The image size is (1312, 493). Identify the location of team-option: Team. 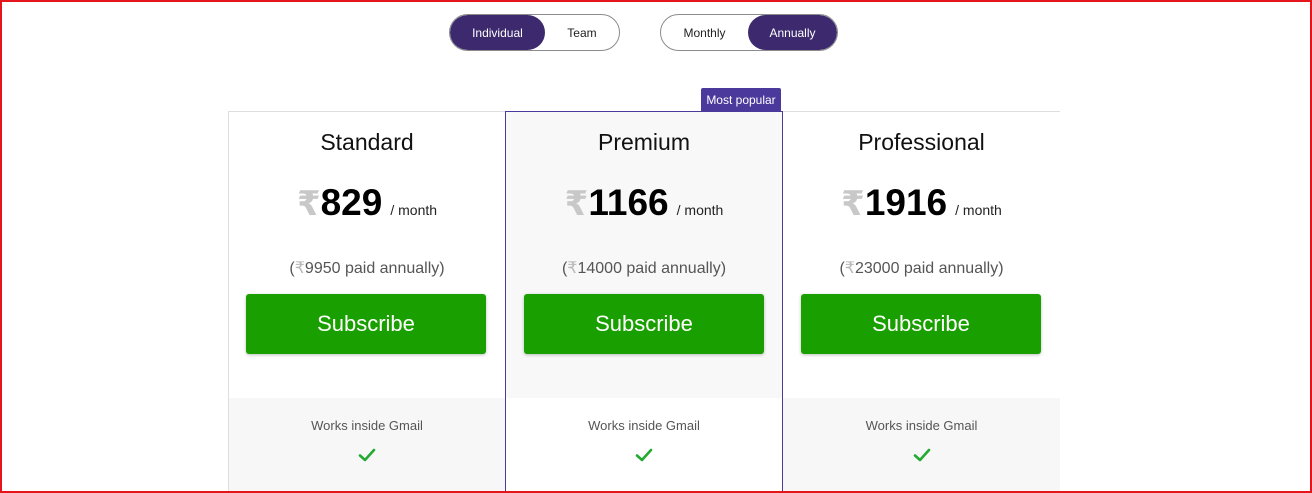
(582, 32).